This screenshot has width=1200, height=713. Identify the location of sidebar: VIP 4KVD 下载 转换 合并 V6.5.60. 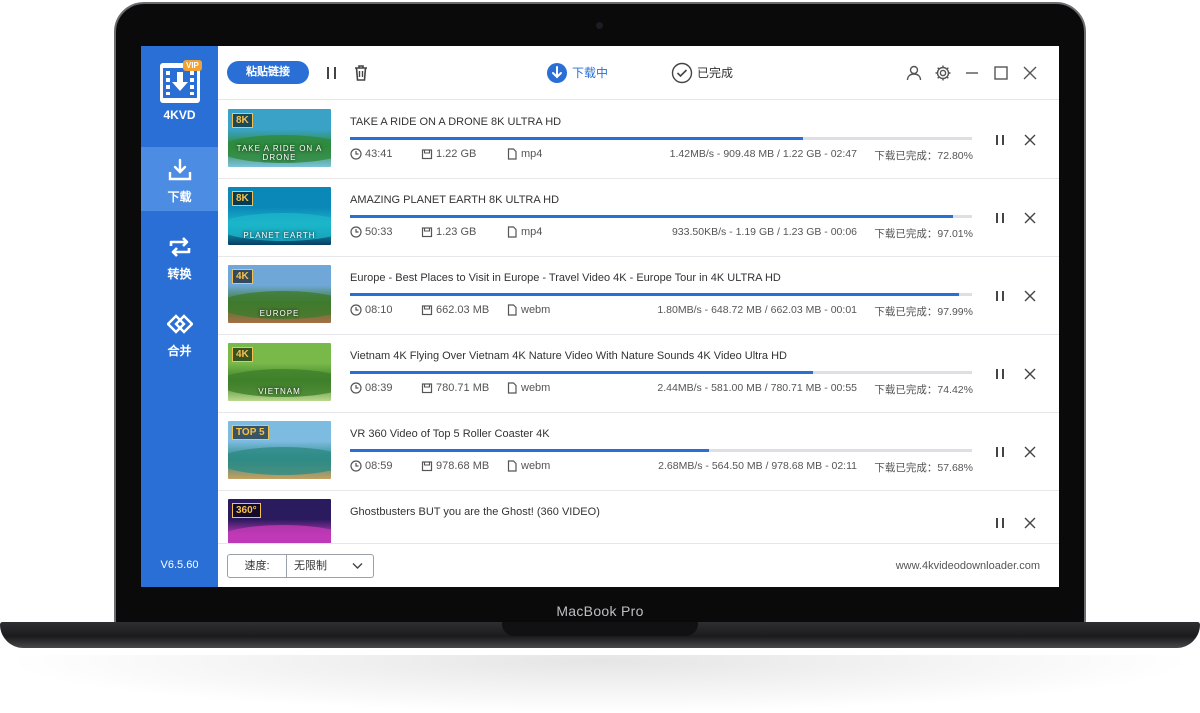
(179, 316).